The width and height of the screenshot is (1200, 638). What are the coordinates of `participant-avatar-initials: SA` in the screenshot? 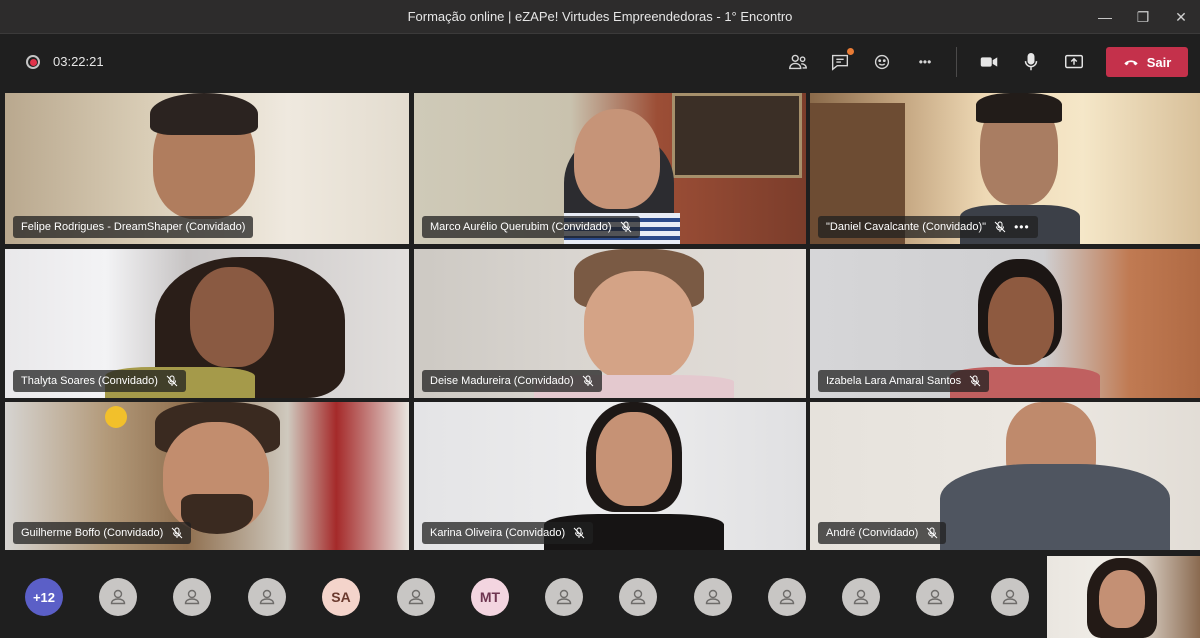 It's located at (341, 597).